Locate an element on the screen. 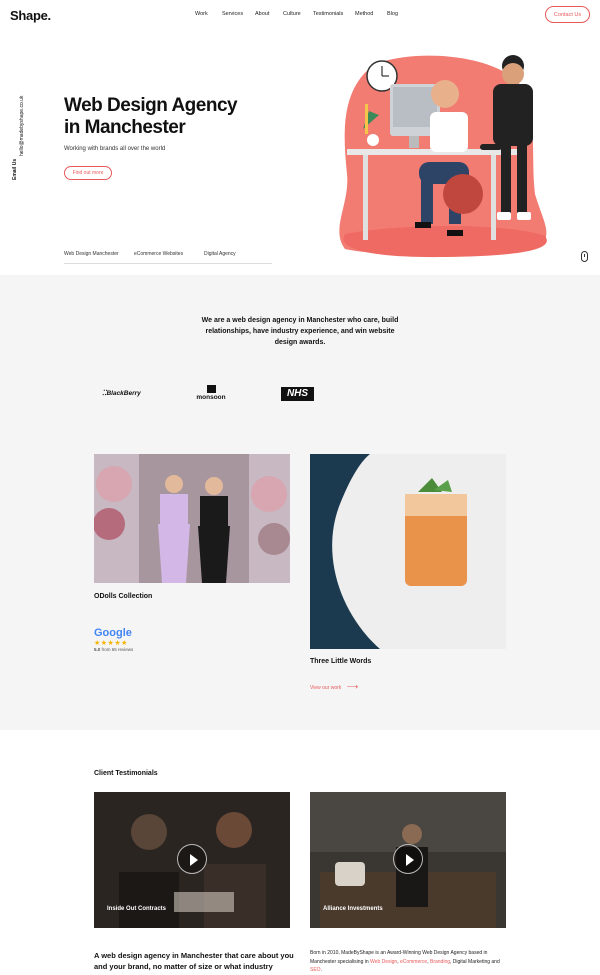 The width and height of the screenshot is (600, 975). link-web-design: Web Design is located at coordinates (383, 962).